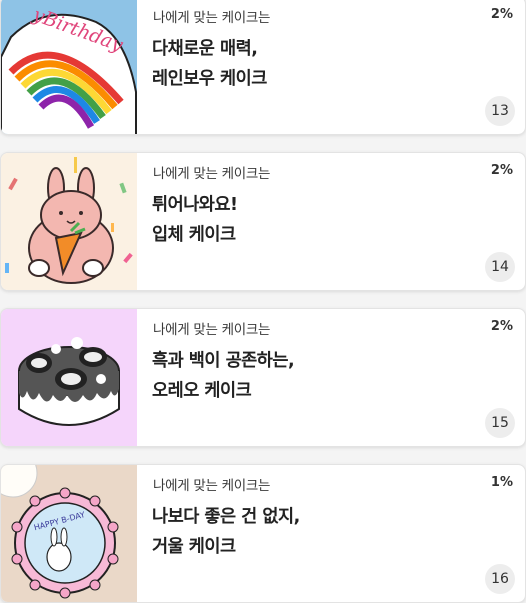 This screenshot has height=603, width=526. I want to click on rainbow-cake-image: yBirthday, so click(69, 67).